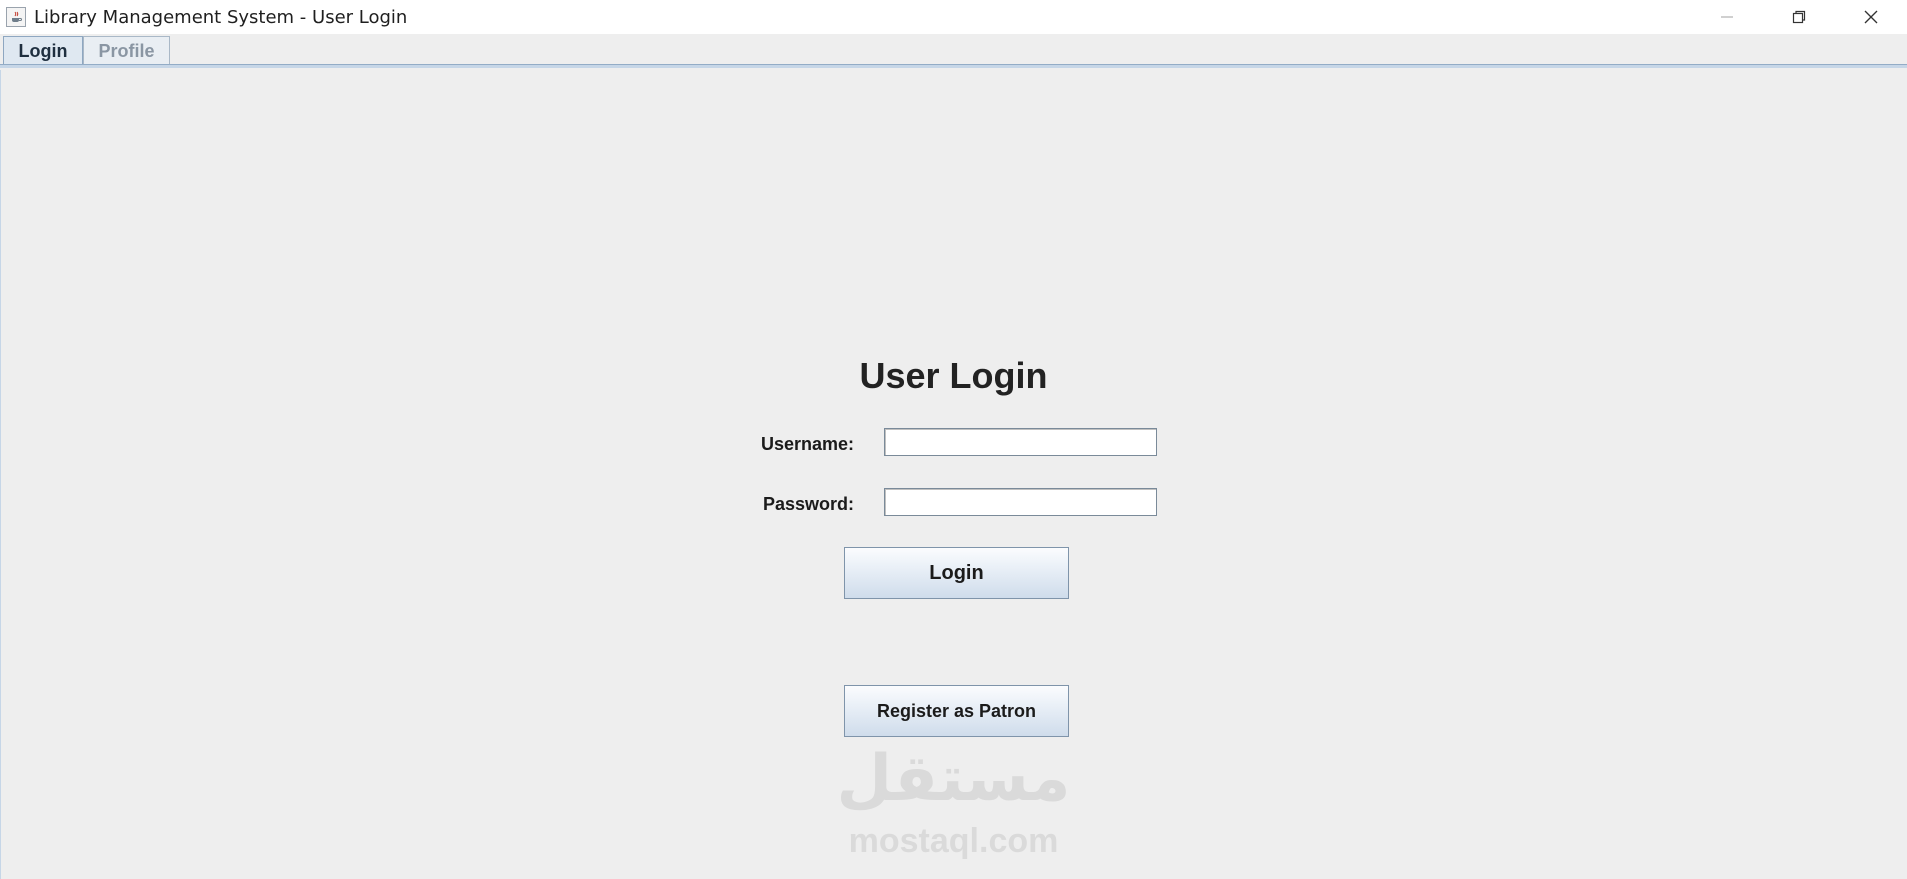 The height and width of the screenshot is (879, 1907). Describe the element at coordinates (953, 841) in the screenshot. I see `watermark-site: mostaql.com` at that location.